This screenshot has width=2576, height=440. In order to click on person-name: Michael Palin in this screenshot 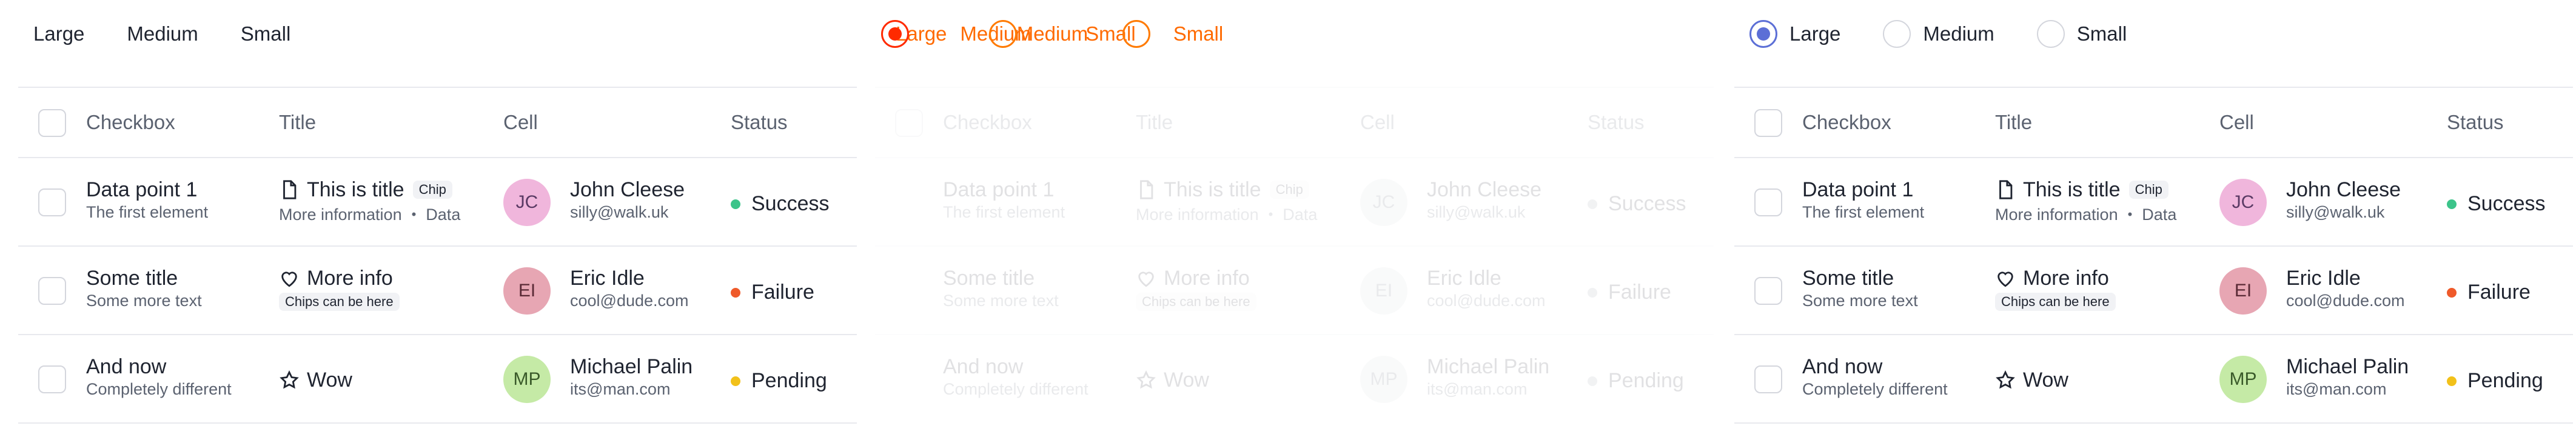, I will do `click(1489, 366)`.